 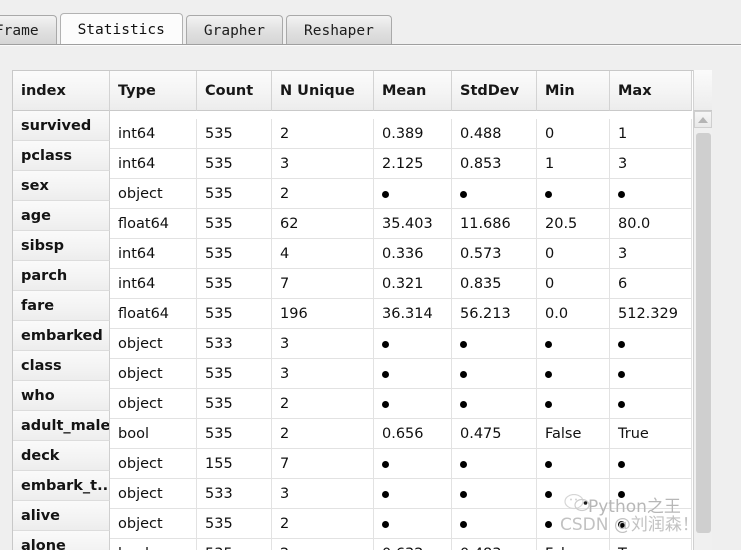 I want to click on tab-grapher: Grapher, so click(x=234, y=30).